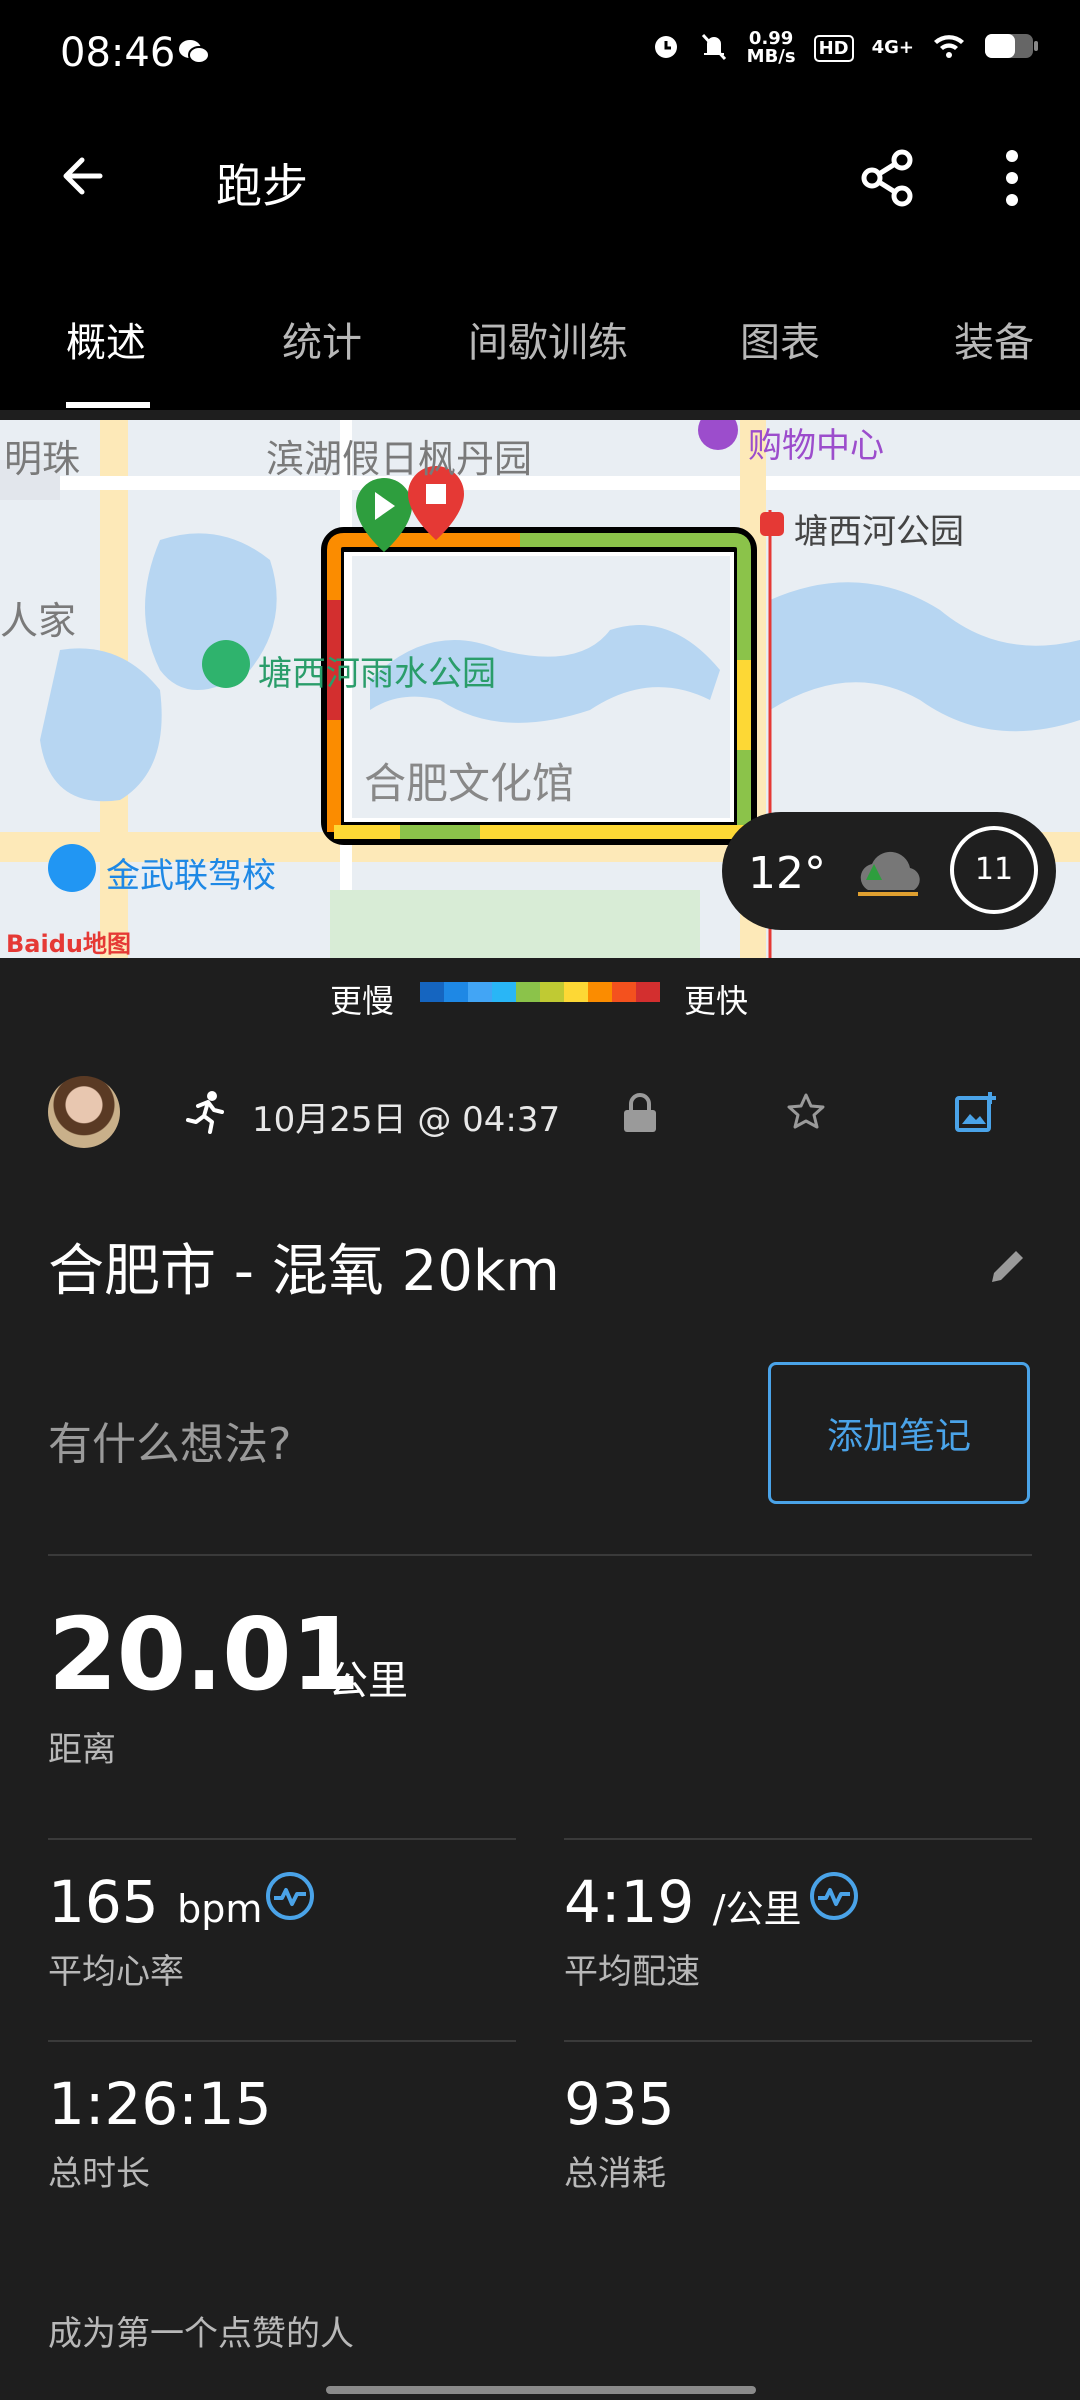 Image resolution: width=1080 pixels, height=2400 pixels. Describe the element at coordinates (194, 54) in the screenshot. I see `wechat-icon` at that location.